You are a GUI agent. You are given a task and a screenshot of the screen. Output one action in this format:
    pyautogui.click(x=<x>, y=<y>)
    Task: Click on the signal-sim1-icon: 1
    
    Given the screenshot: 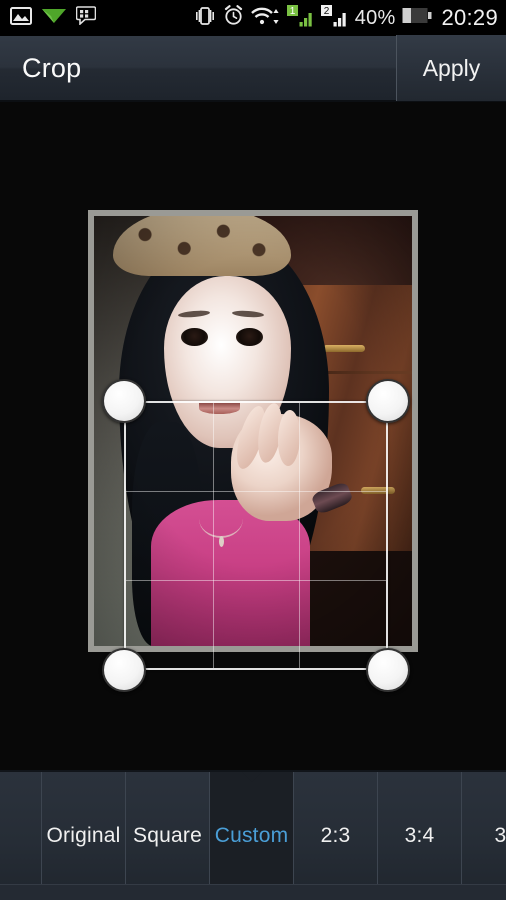 What is the action you would take?
    pyautogui.click(x=300, y=18)
    